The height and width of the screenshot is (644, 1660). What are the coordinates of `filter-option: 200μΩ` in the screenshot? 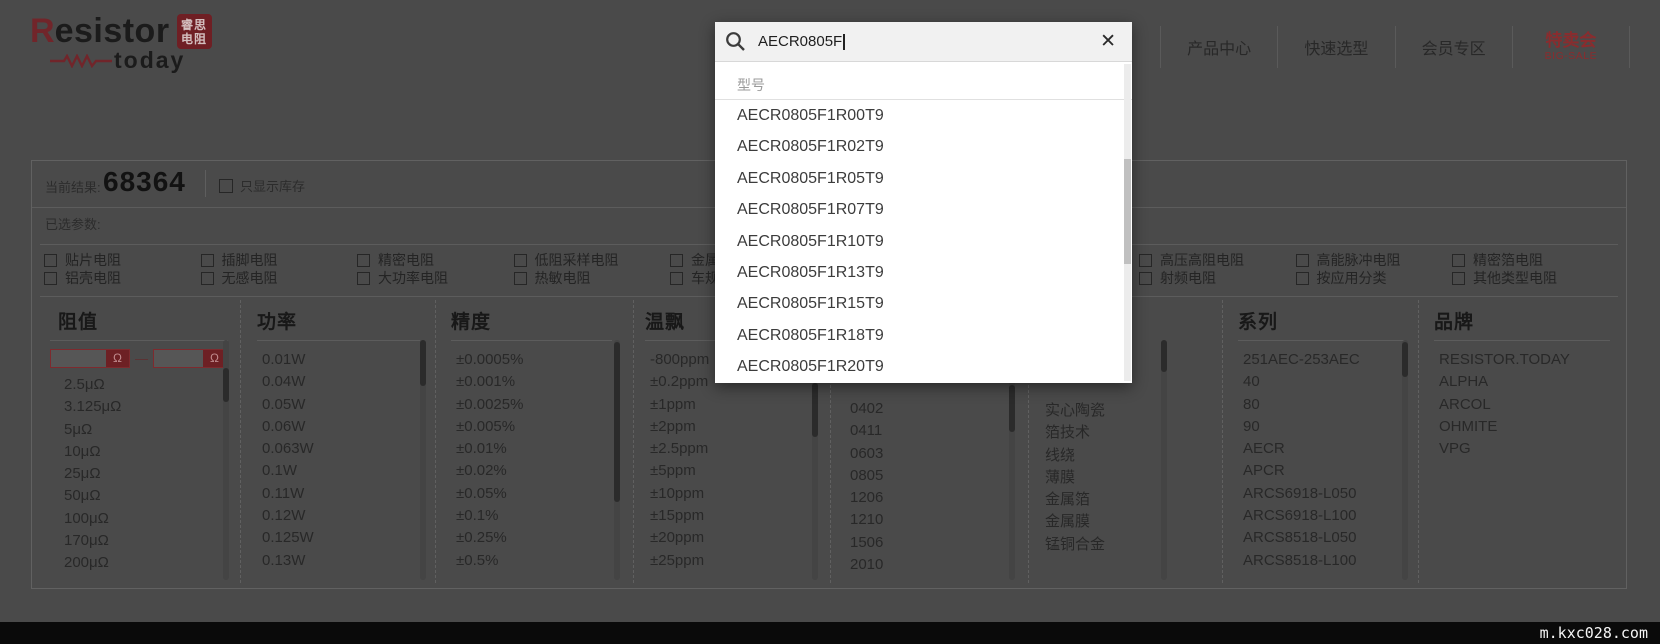 It's located at (139, 563).